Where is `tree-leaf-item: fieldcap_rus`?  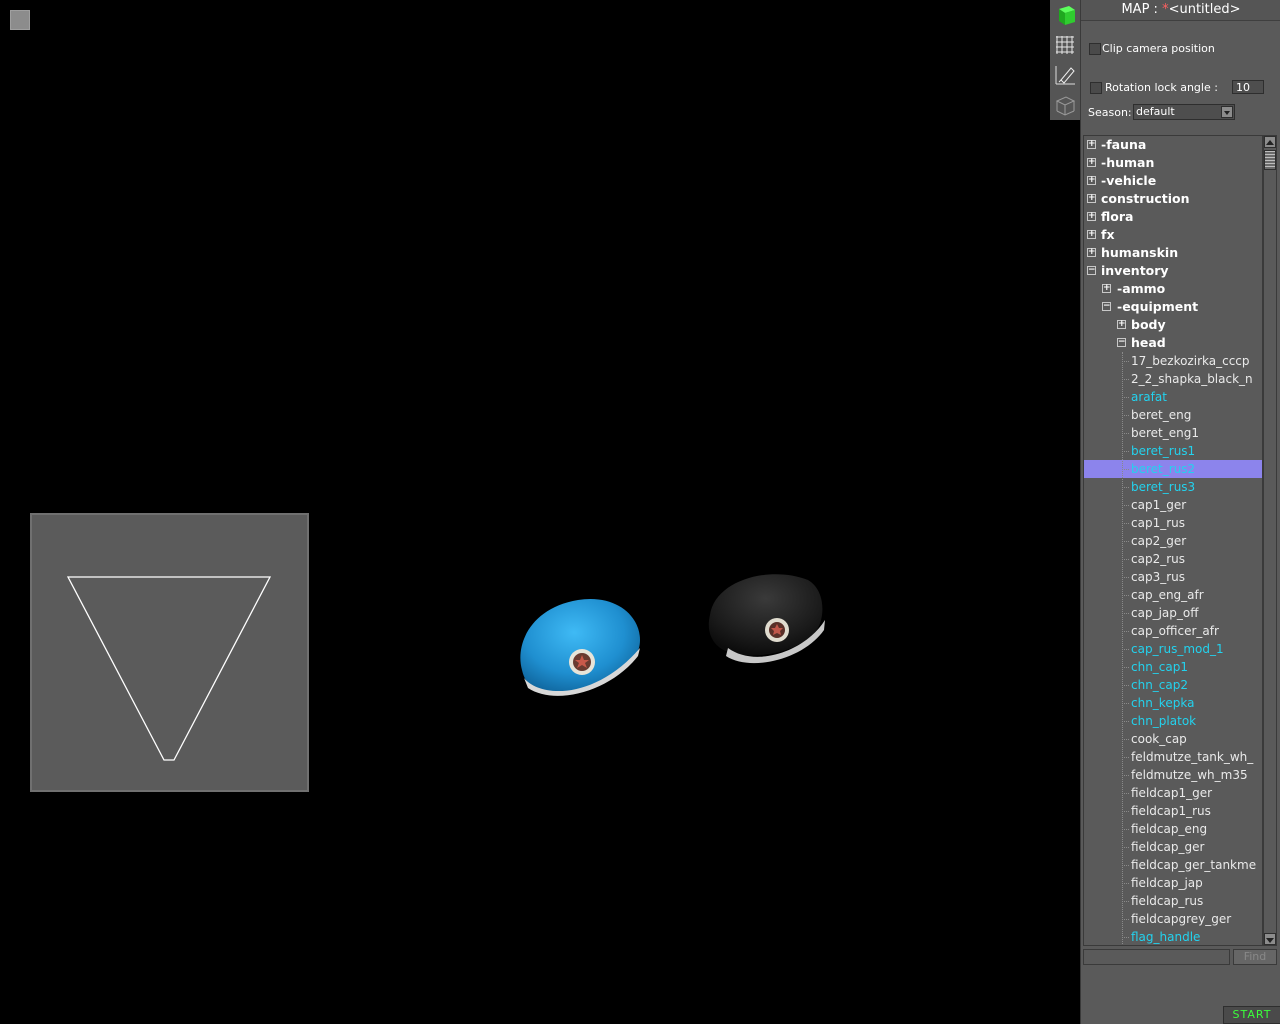
tree-leaf-item: fieldcap_rus is located at coordinates (1173, 901).